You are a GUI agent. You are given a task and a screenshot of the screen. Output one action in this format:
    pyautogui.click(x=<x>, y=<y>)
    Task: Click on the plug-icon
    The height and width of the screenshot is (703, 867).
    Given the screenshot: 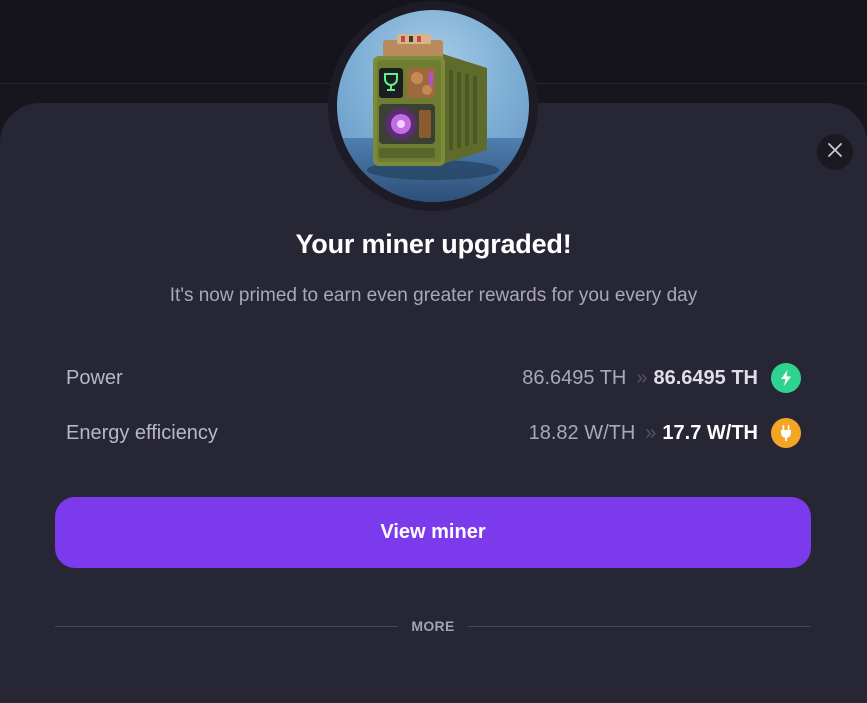 What is the action you would take?
    pyautogui.click(x=786, y=433)
    